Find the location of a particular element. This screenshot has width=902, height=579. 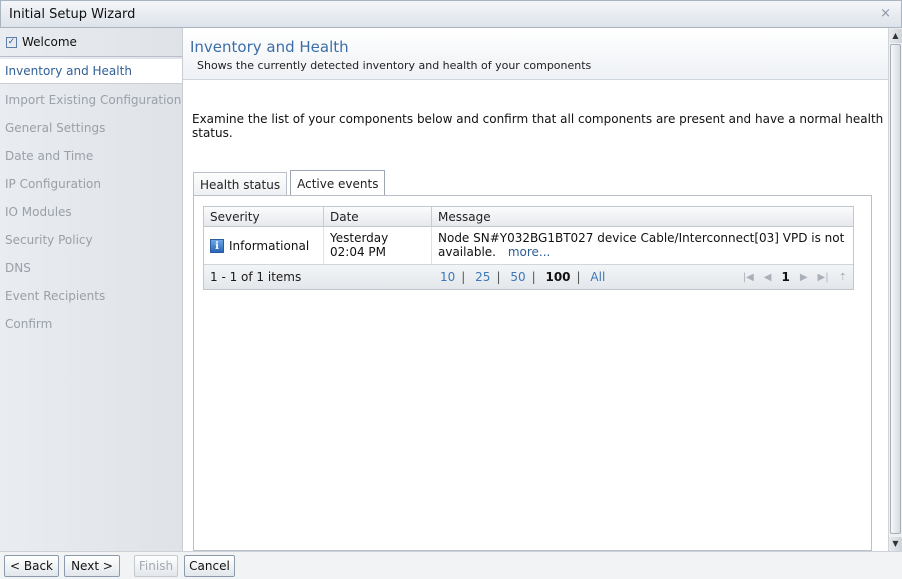

sidebar-item-io-modules: IO Modules is located at coordinates (91, 212).